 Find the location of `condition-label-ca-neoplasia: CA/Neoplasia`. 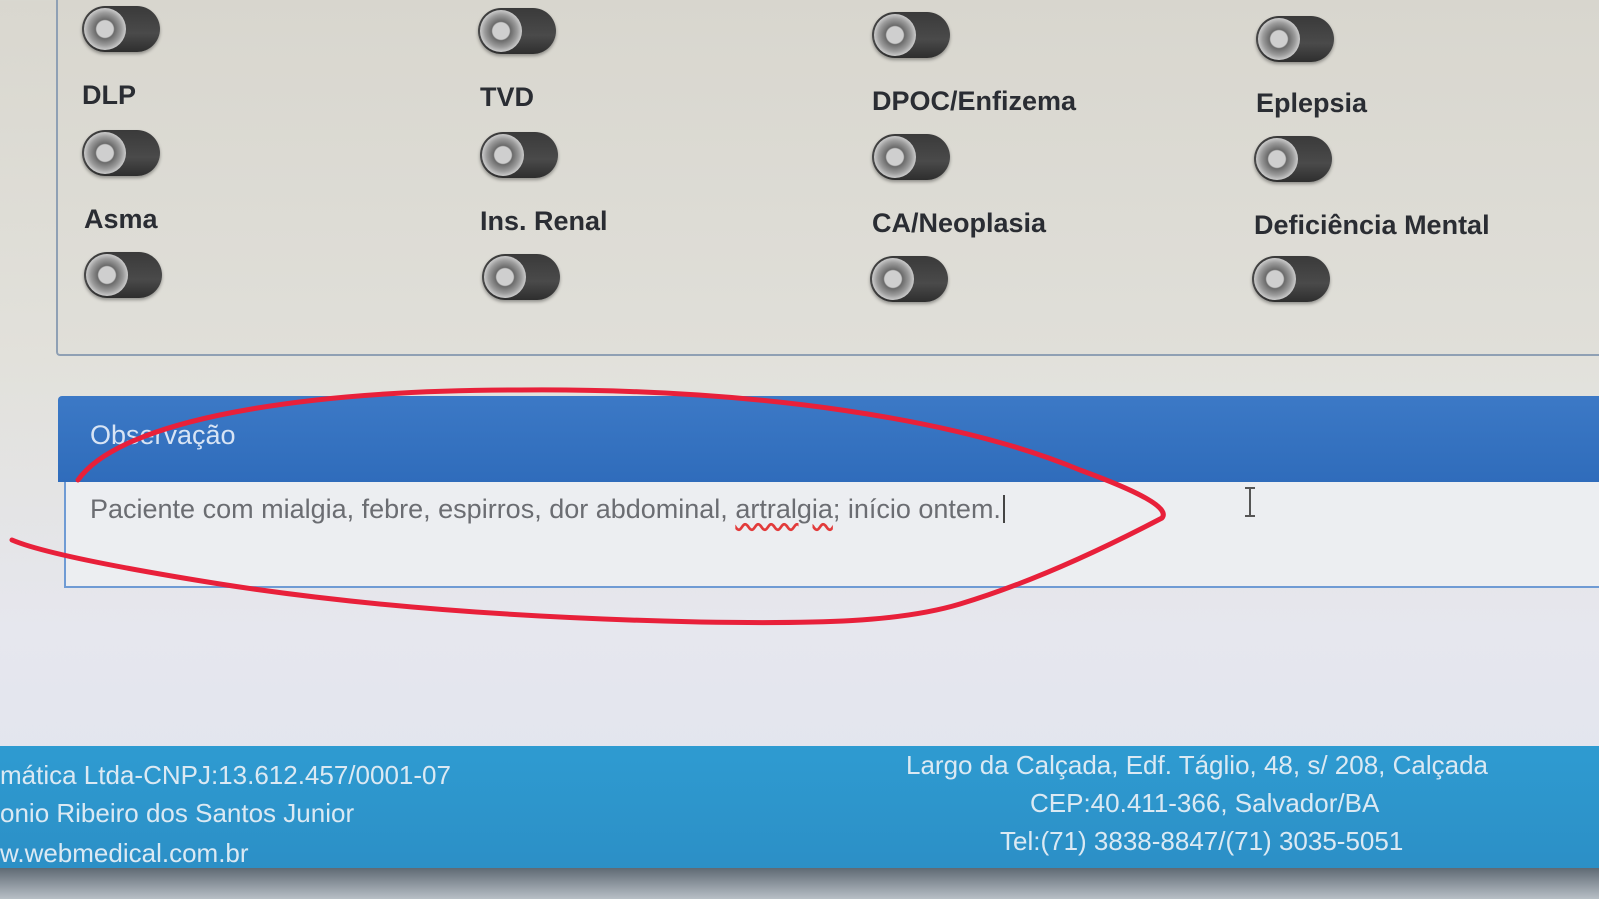

condition-label-ca-neoplasia: CA/Neoplasia is located at coordinates (959, 223).